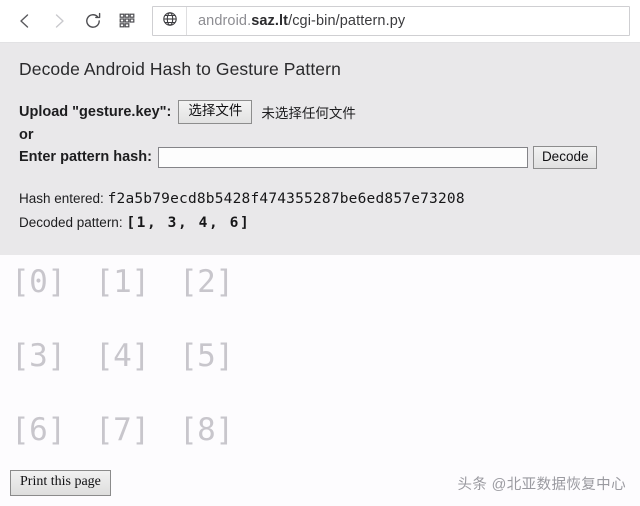 The height and width of the screenshot is (506, 640). I want to click on apps-button, so click(127, 21).